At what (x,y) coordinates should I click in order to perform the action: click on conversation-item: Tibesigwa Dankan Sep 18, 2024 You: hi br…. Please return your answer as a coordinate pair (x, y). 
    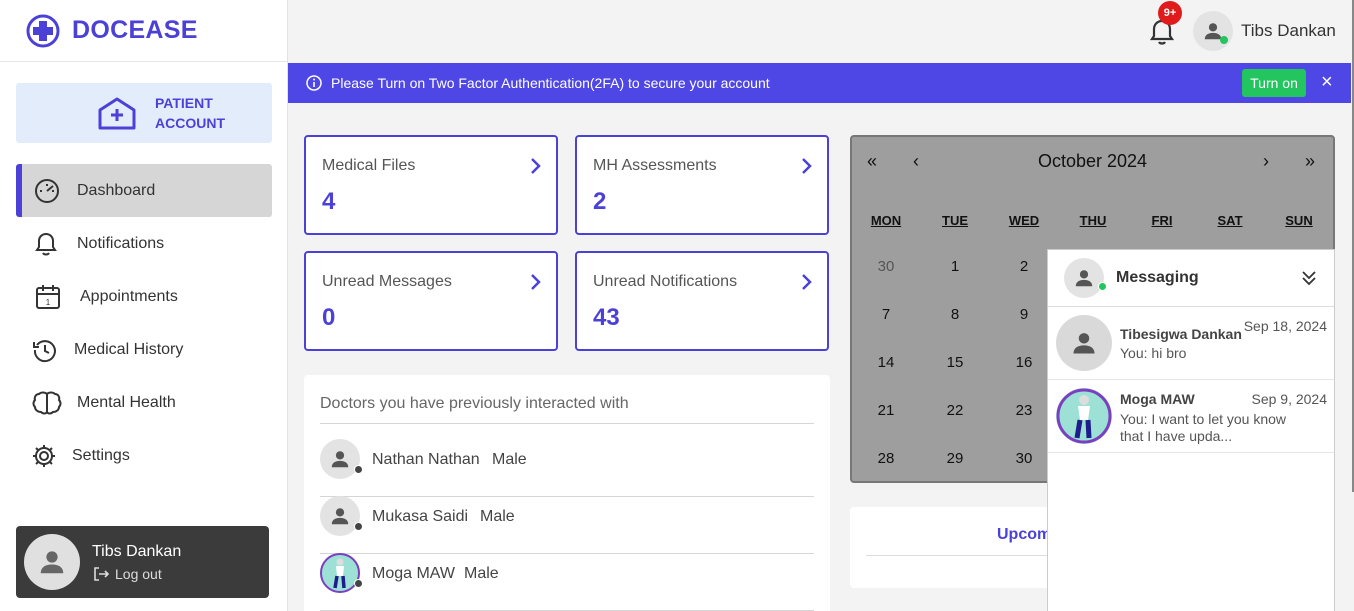
    Looking at the image, I should click on (1191, 343).